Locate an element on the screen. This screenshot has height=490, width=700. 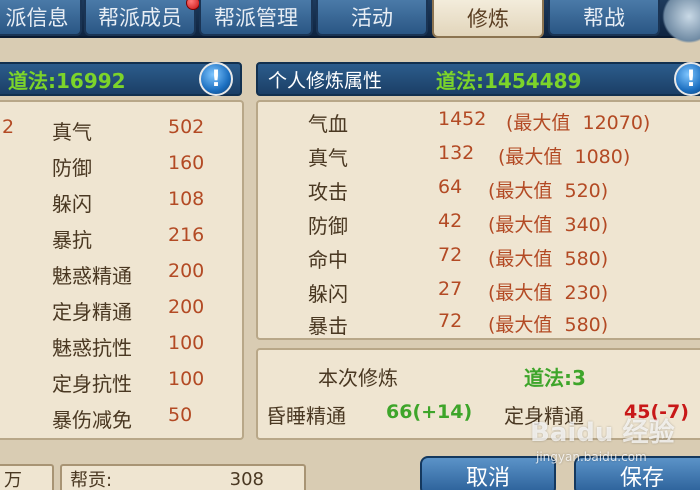
tab-activities: 活动 is located at coordinates (372, 18).